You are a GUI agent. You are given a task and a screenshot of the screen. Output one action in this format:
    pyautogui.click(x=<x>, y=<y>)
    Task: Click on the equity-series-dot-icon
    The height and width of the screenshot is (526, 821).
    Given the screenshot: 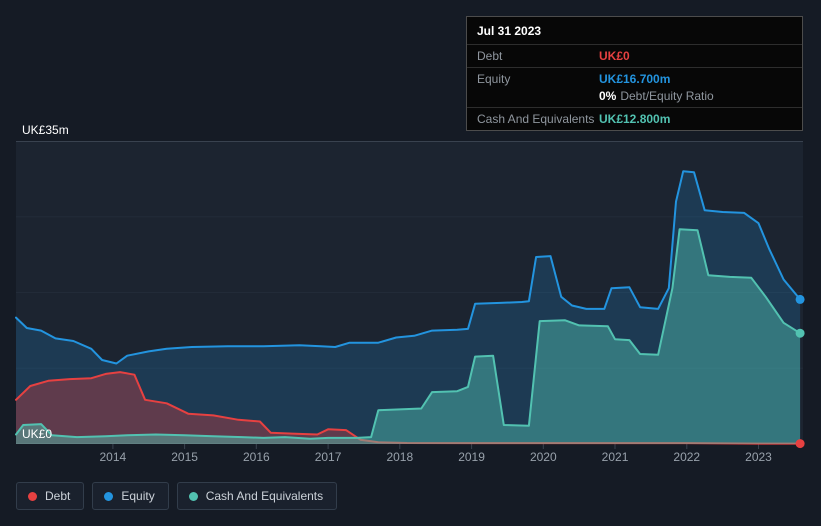 What is the action you would take?
    pyautogui.click(x=109, y=496)
    